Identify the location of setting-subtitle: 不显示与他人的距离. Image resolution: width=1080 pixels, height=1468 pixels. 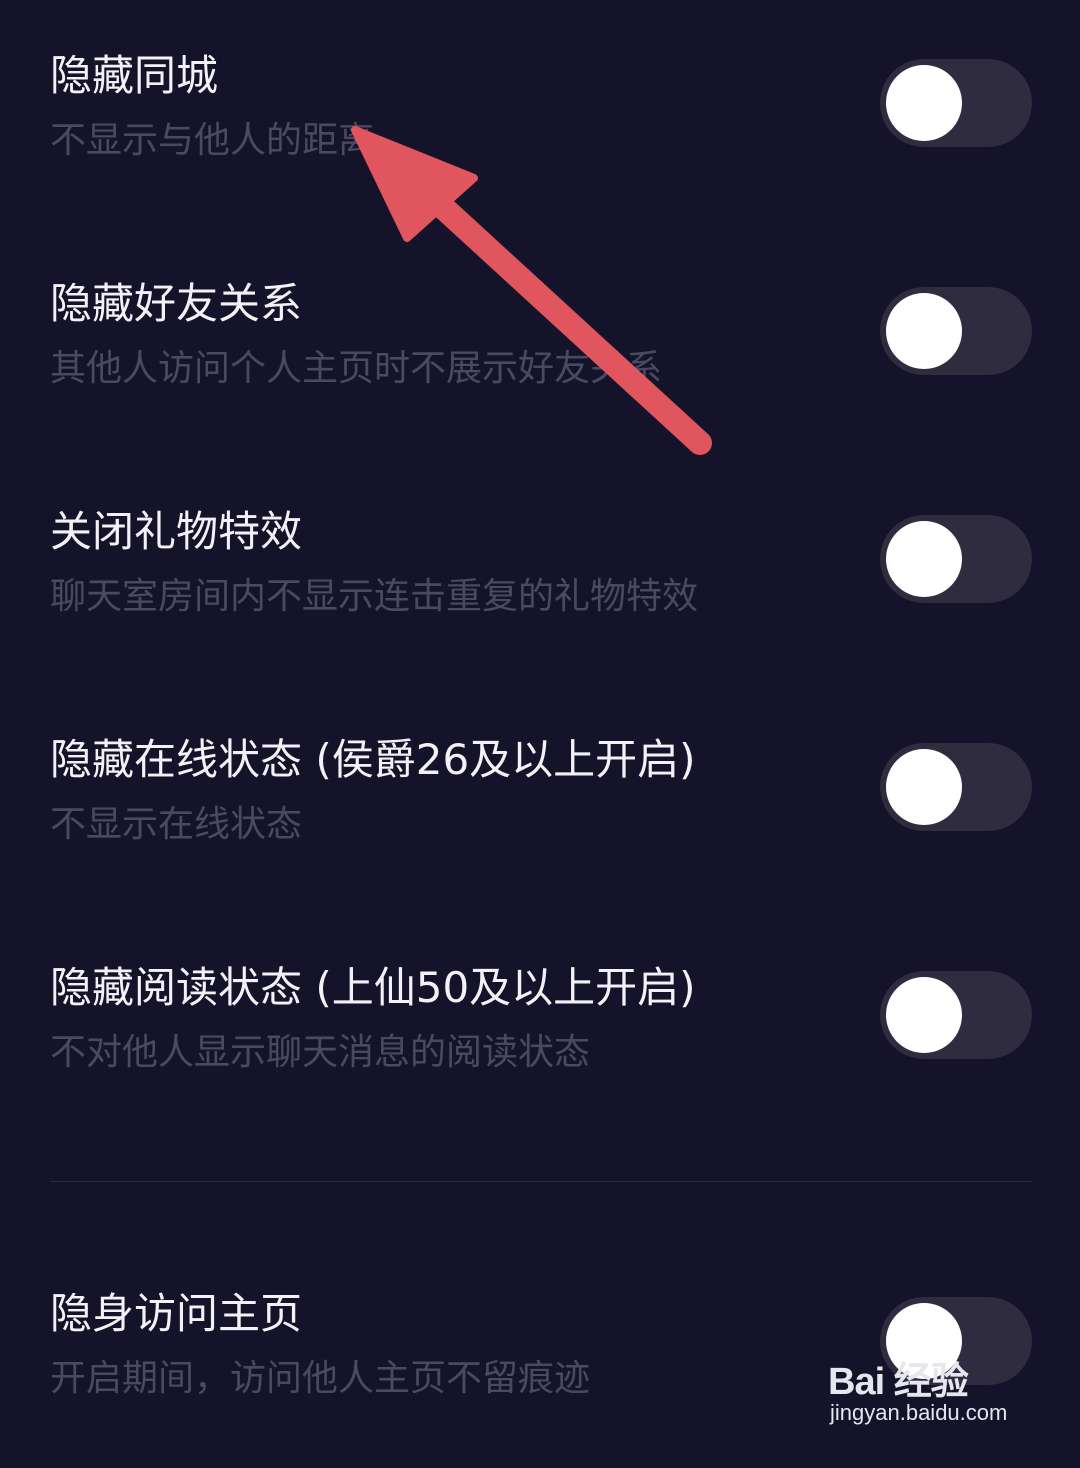
(212, 140).